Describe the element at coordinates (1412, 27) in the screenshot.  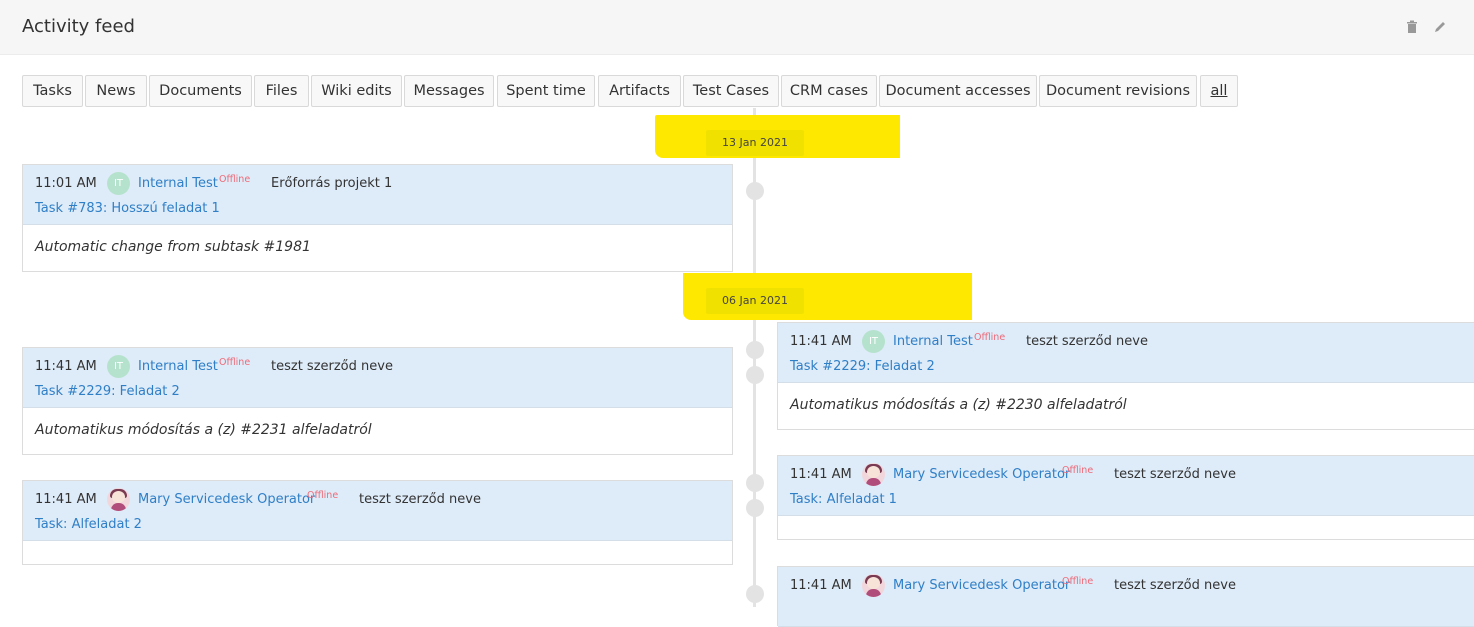
I see `trash-icon` at that location.